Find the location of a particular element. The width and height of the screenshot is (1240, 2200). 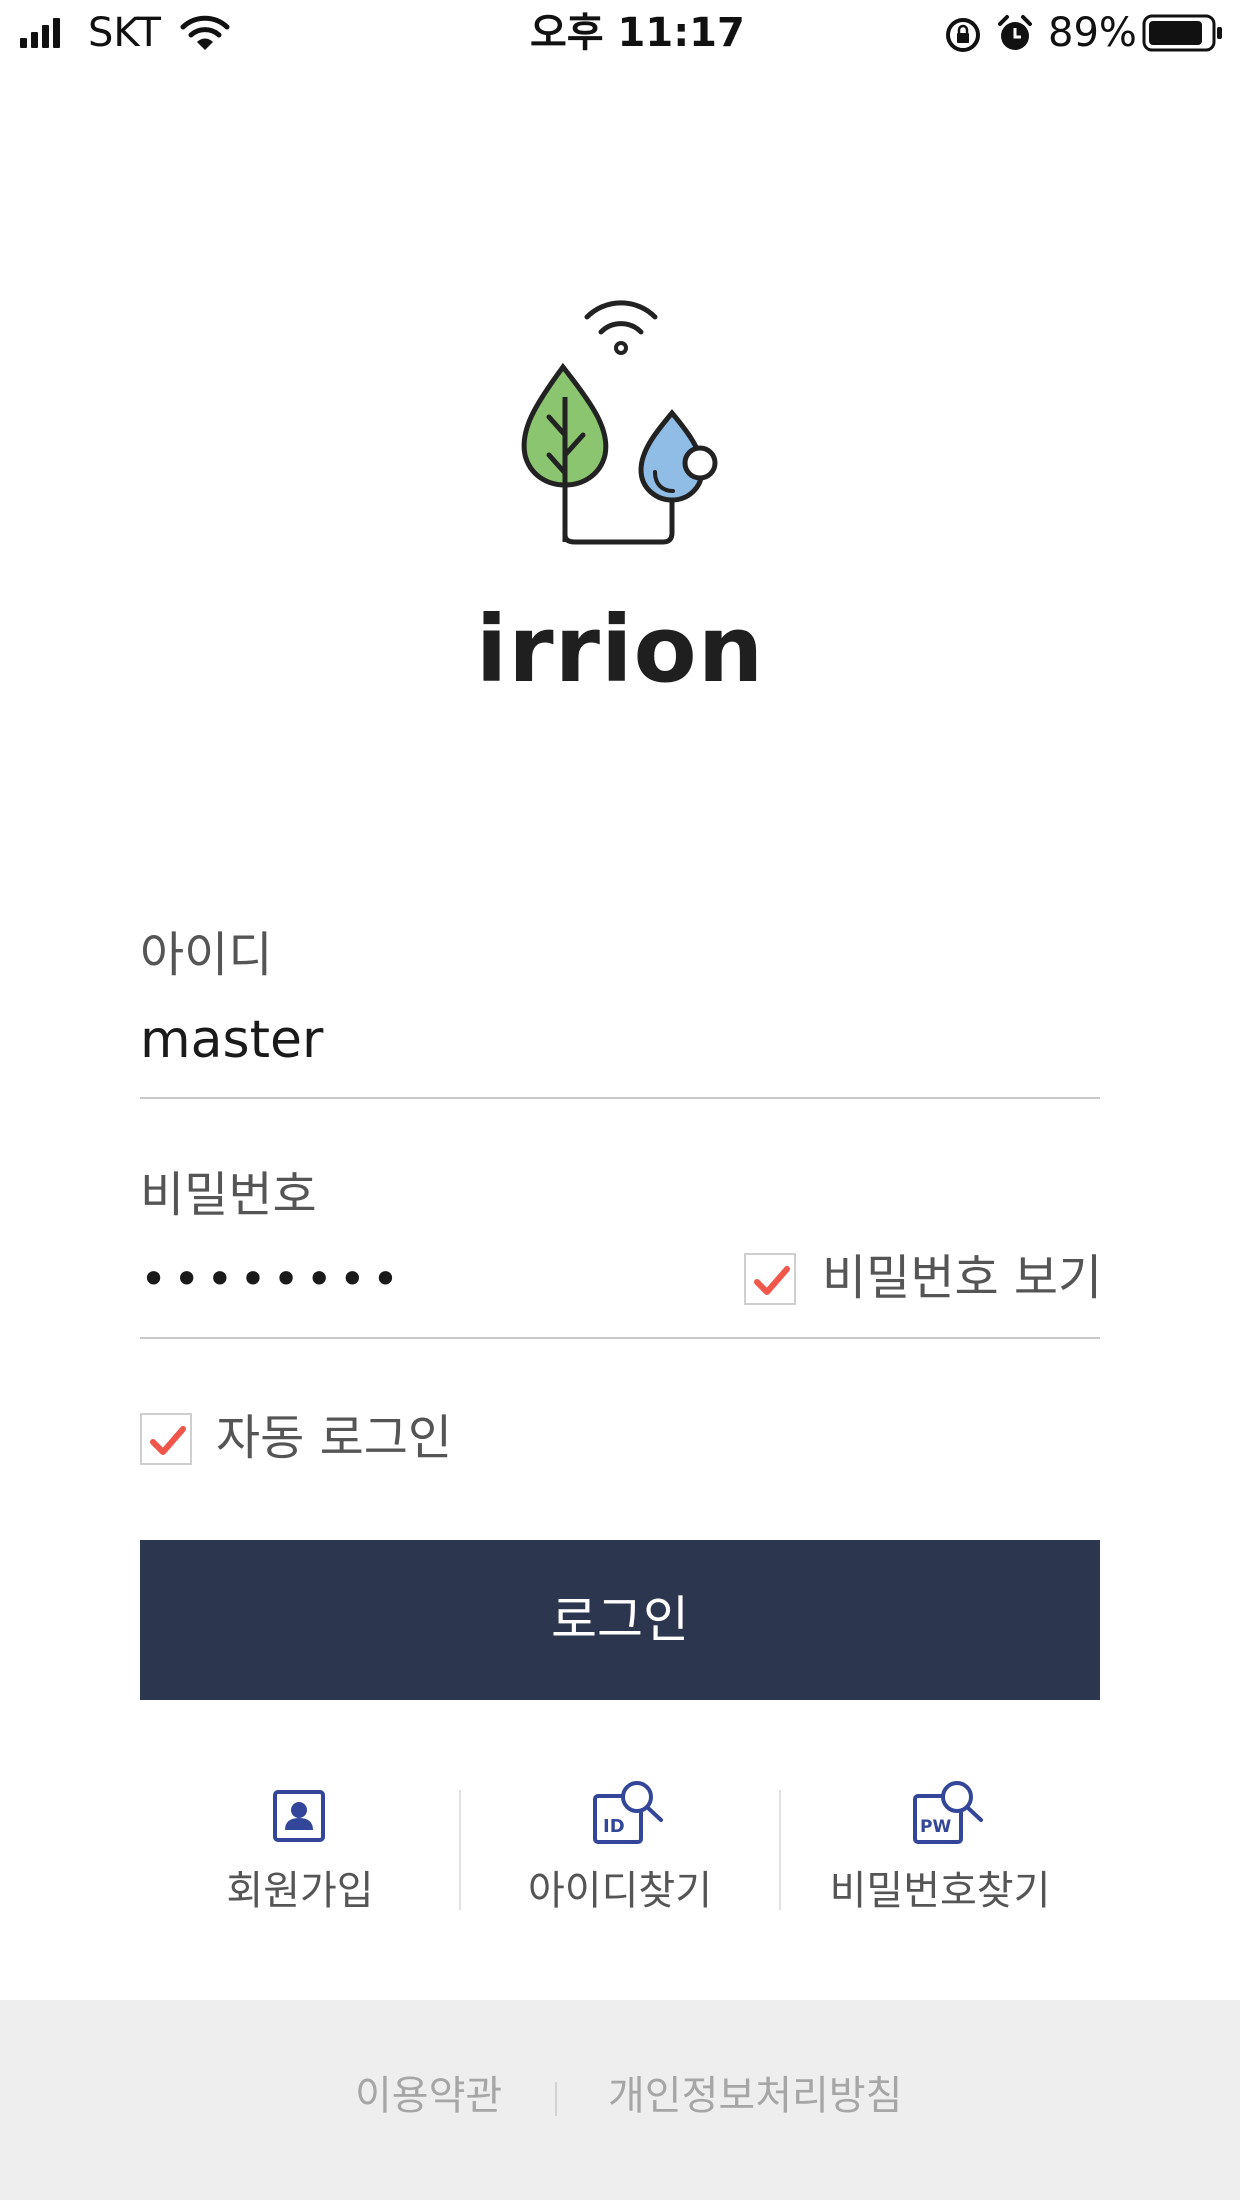

app-name: irrion is located at coordinates (620, 649).